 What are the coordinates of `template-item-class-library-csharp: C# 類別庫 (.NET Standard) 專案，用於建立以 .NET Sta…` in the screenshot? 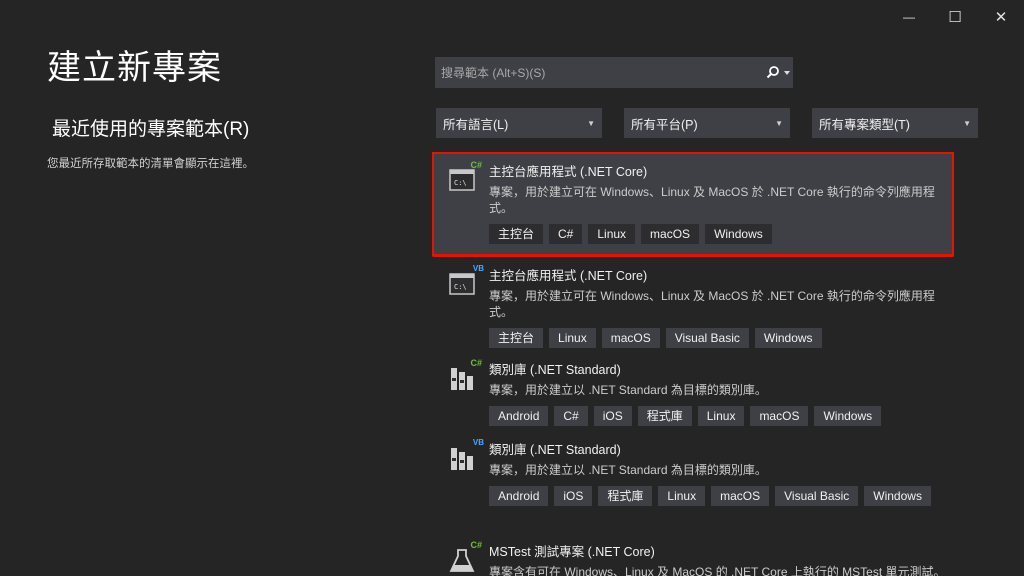 It's located at (693, 390).